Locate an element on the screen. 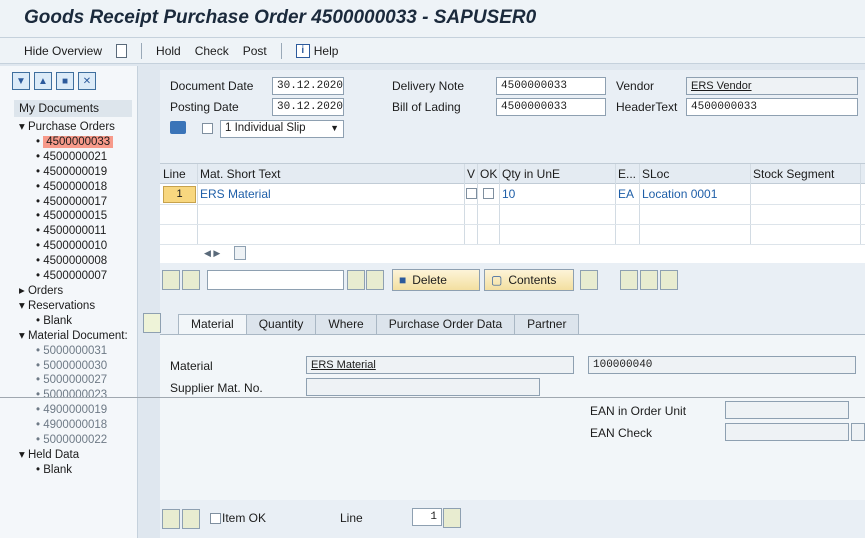 The height and width of the screenshot is (538, 865). scroll-left-icon: ◀ ▶ is located at coordinates (212, 253).